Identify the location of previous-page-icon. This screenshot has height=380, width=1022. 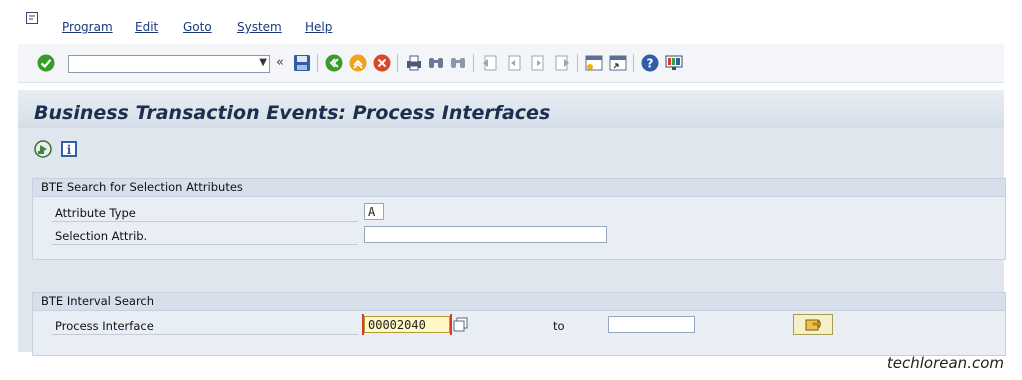
(514, 63).